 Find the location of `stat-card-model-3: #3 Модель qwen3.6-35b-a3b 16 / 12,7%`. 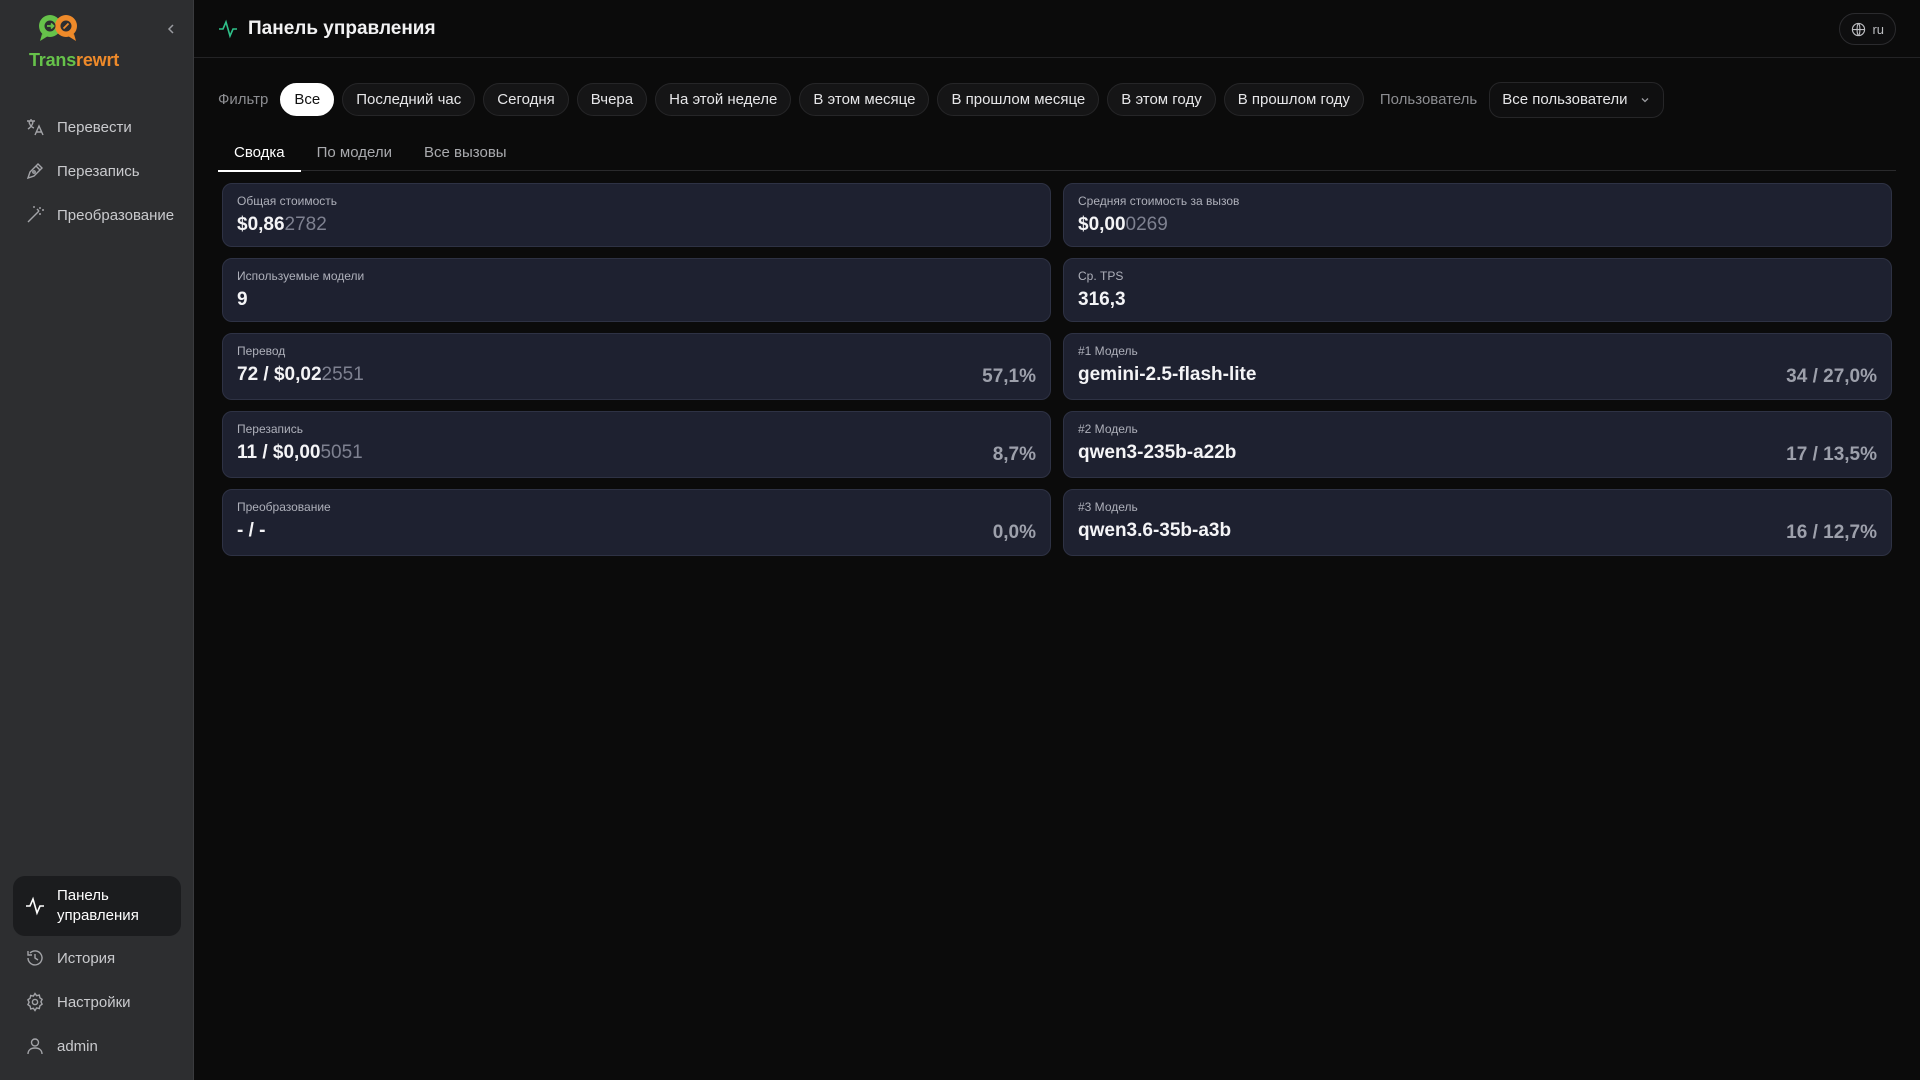

stat-card-model-3: #3 Модель qwen3.6-35b-a3b 16 / 12,7% is located at coordinates (1477, 522).